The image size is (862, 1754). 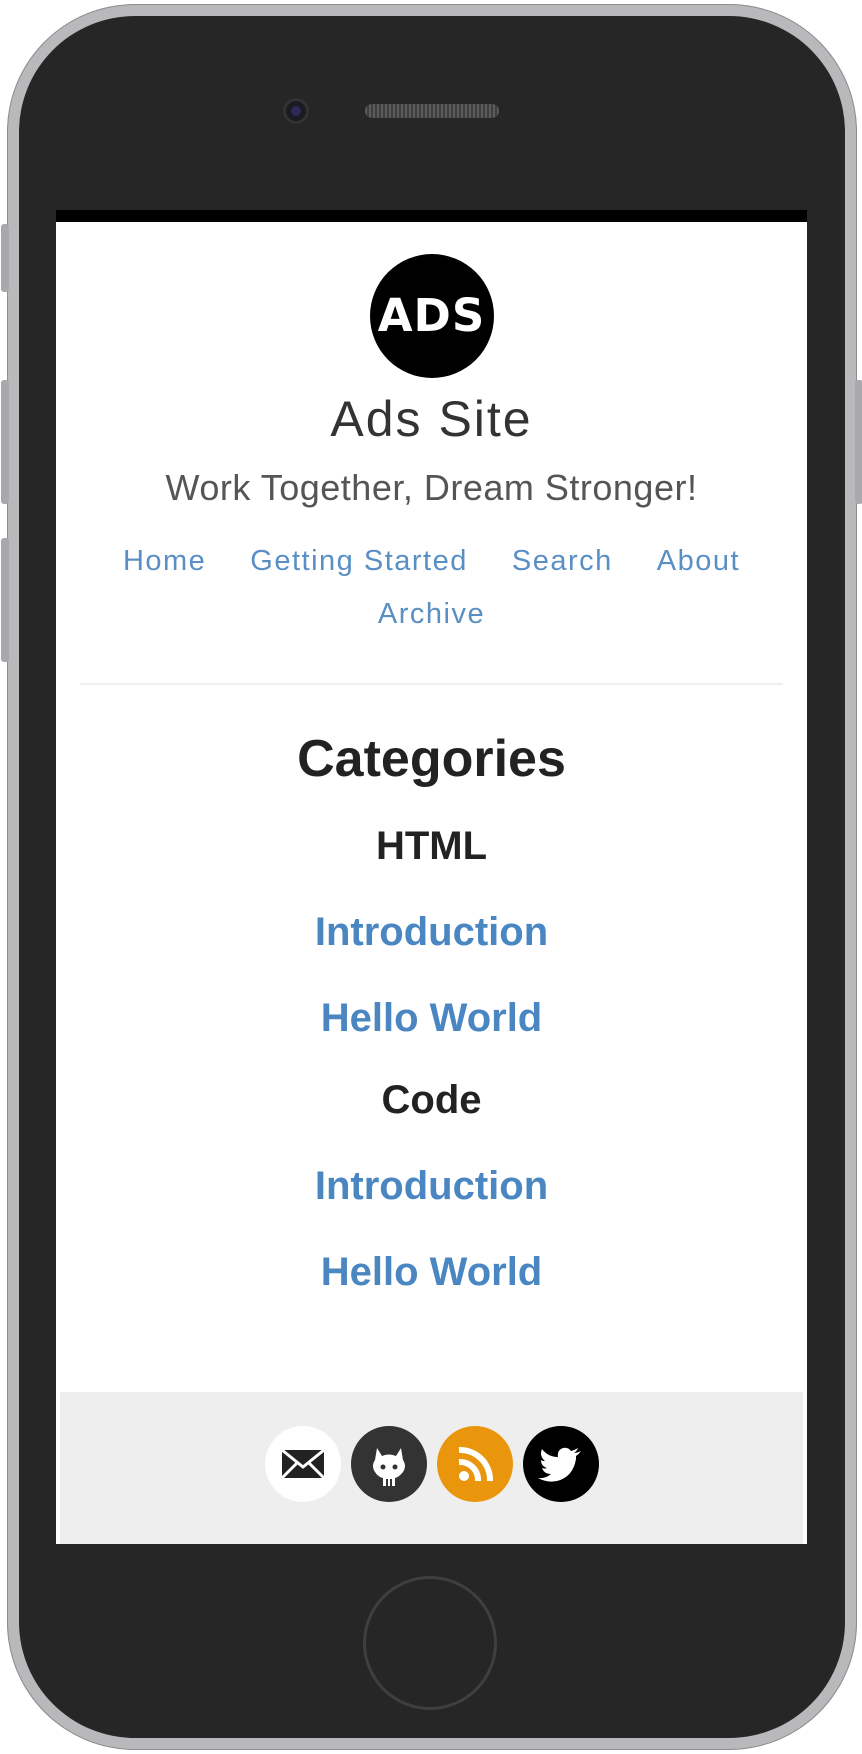 What do you see at coordinates (431, 1272) in the screenshot?
I see `post-link-code-hello-world: Hello World` at bounding box center [431, 1272].